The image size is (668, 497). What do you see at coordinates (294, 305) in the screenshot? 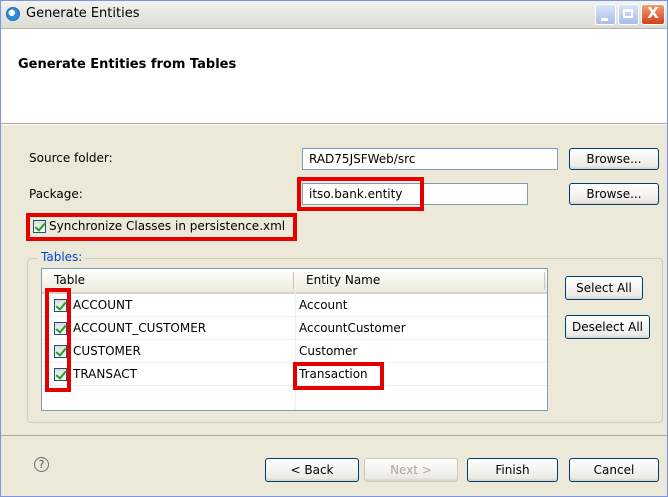
I see `table-row: ACCOUNT Account` at bounding box center [294, 305].